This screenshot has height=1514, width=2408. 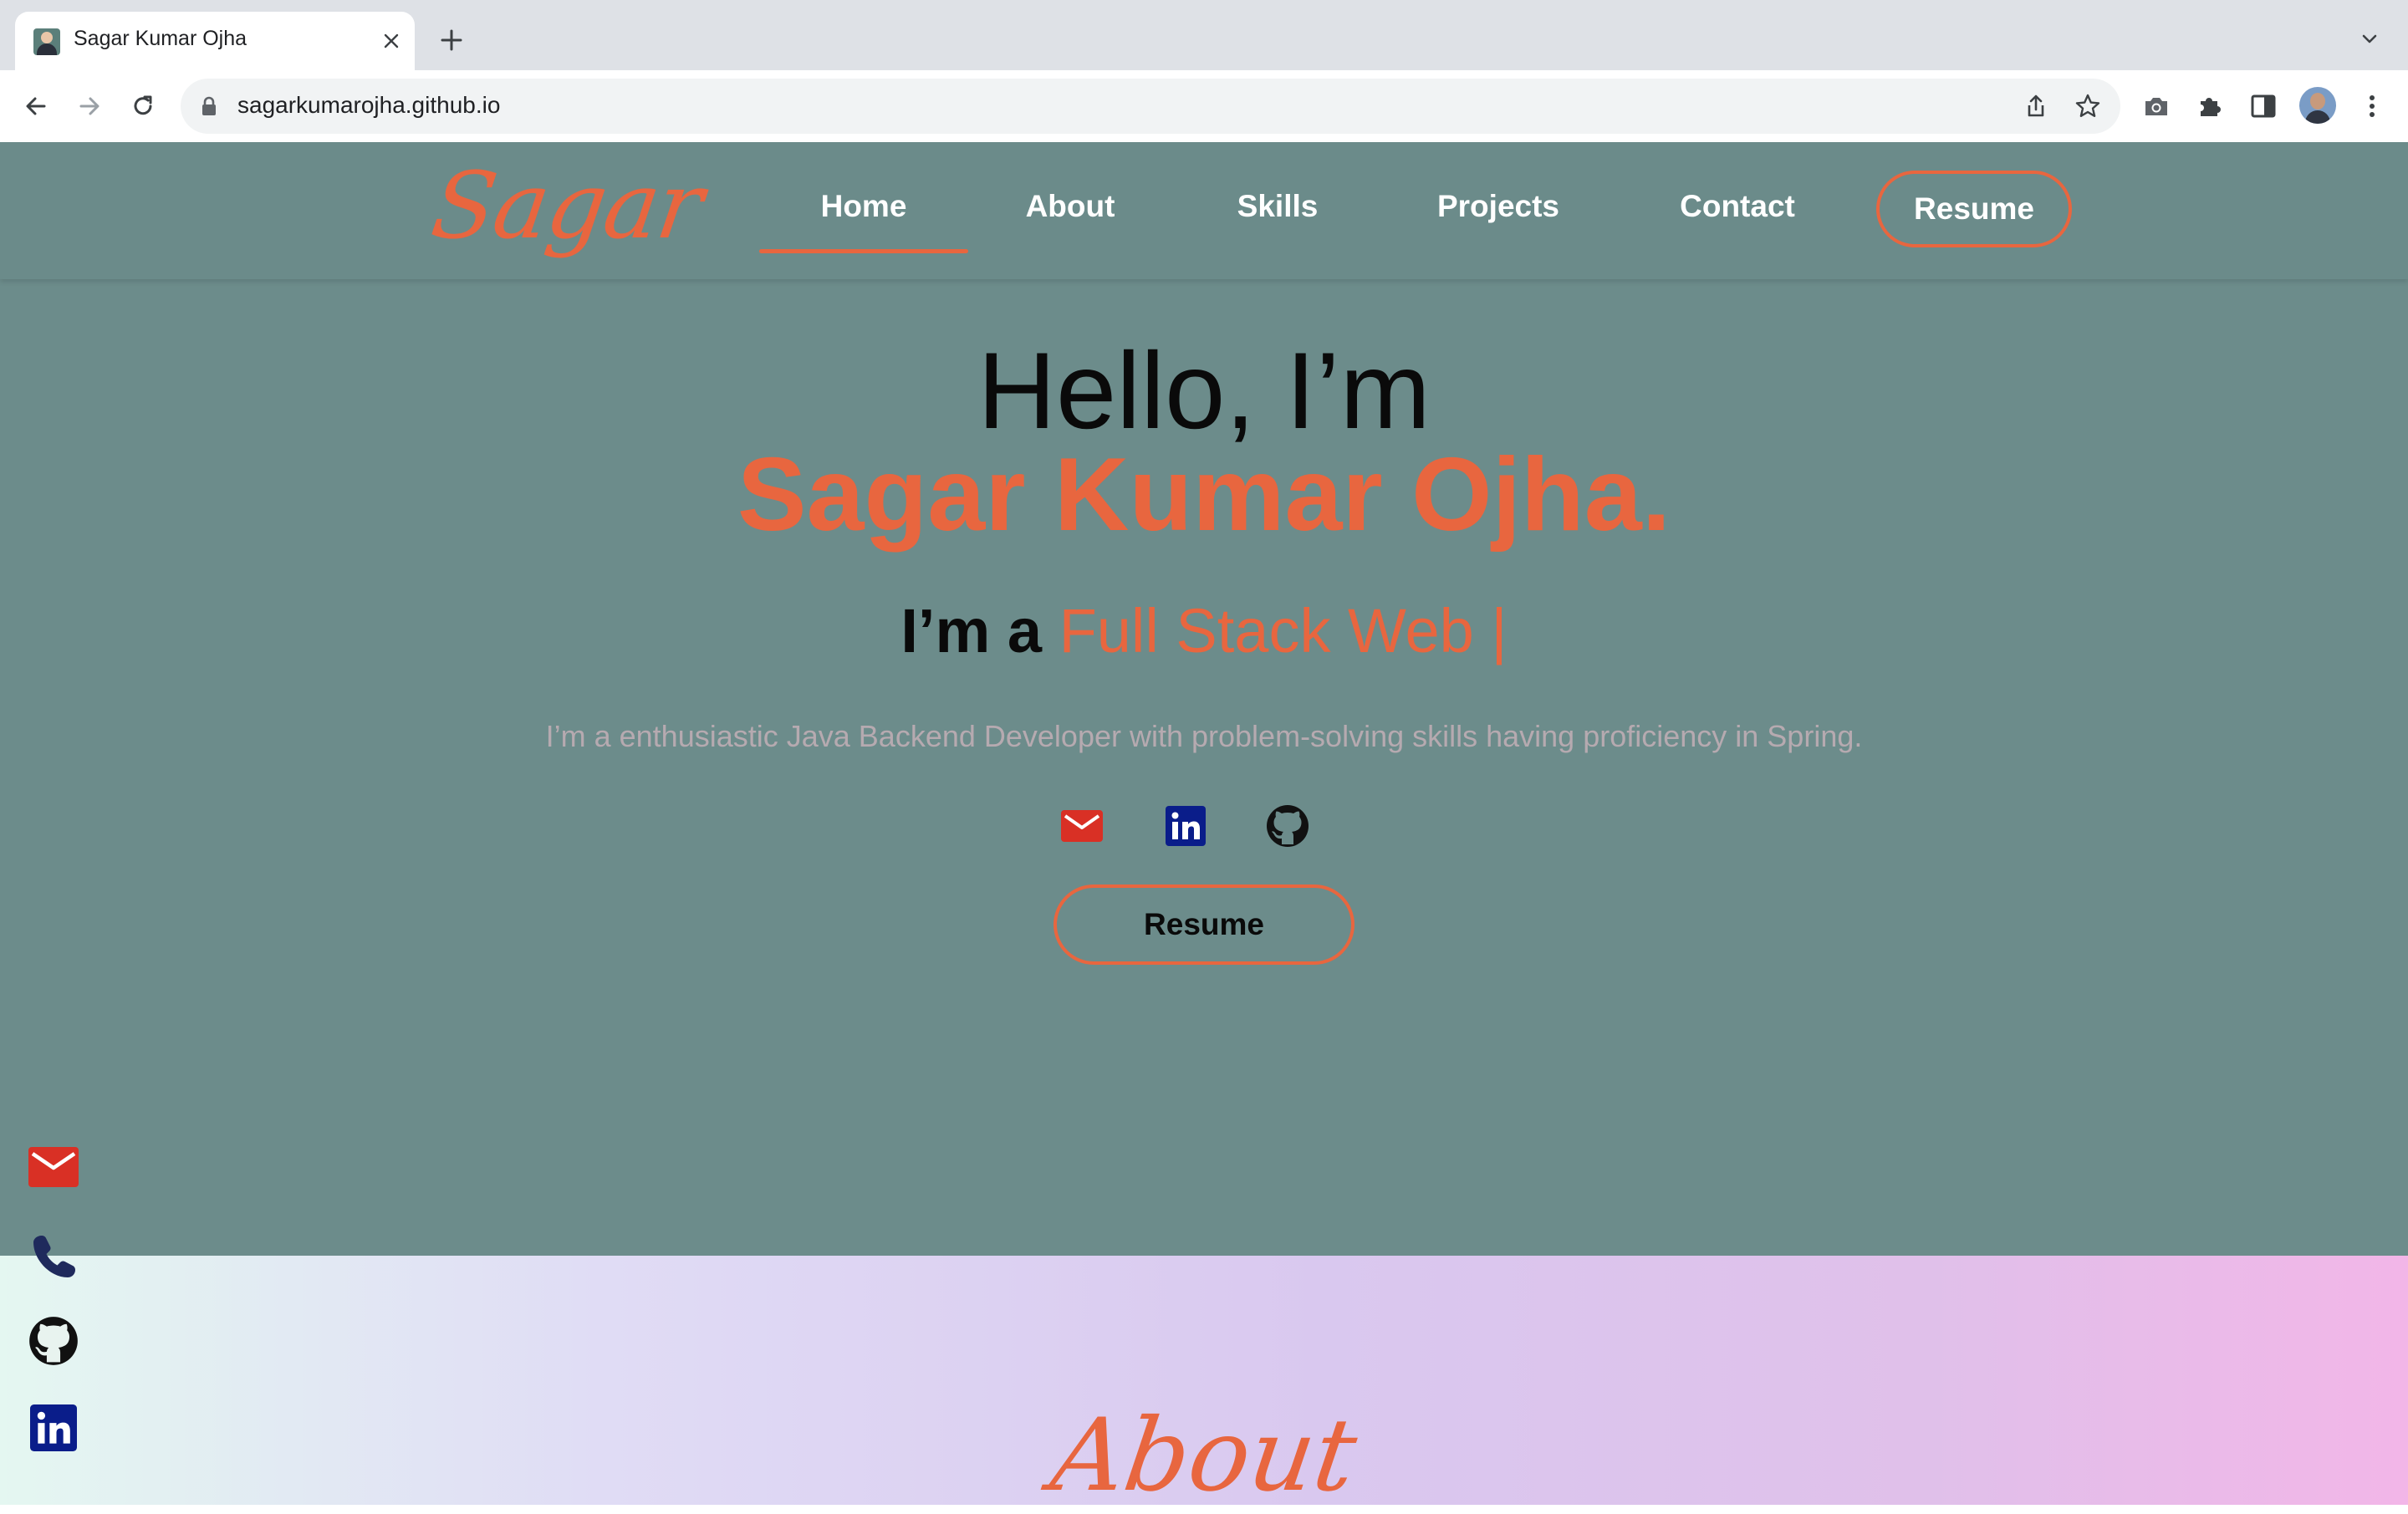 I want to click on extensions-puzzle-icon, so click(x=2210, y=106).